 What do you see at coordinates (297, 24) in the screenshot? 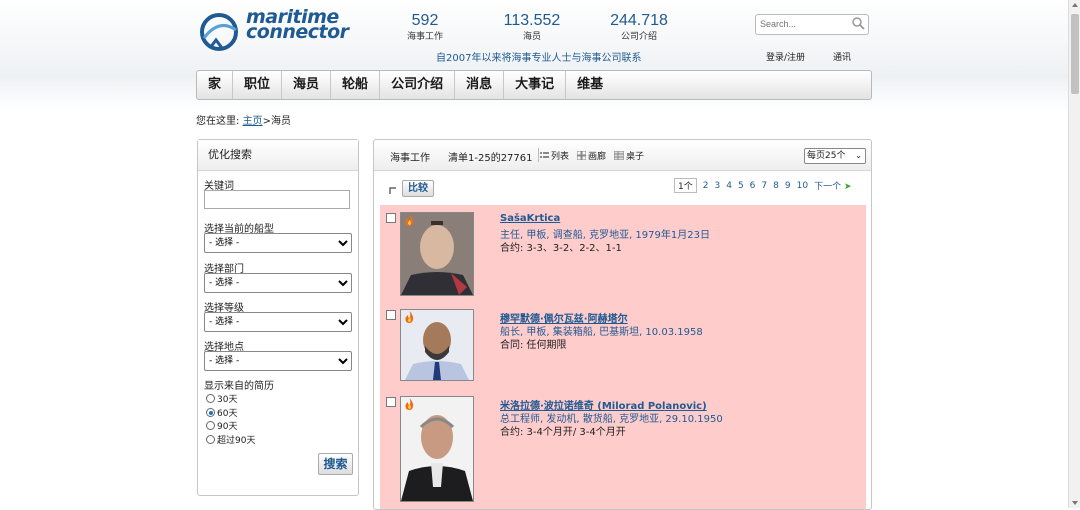
I see `logo-wordmark: maritime connector` at bounding box center [297, 24].